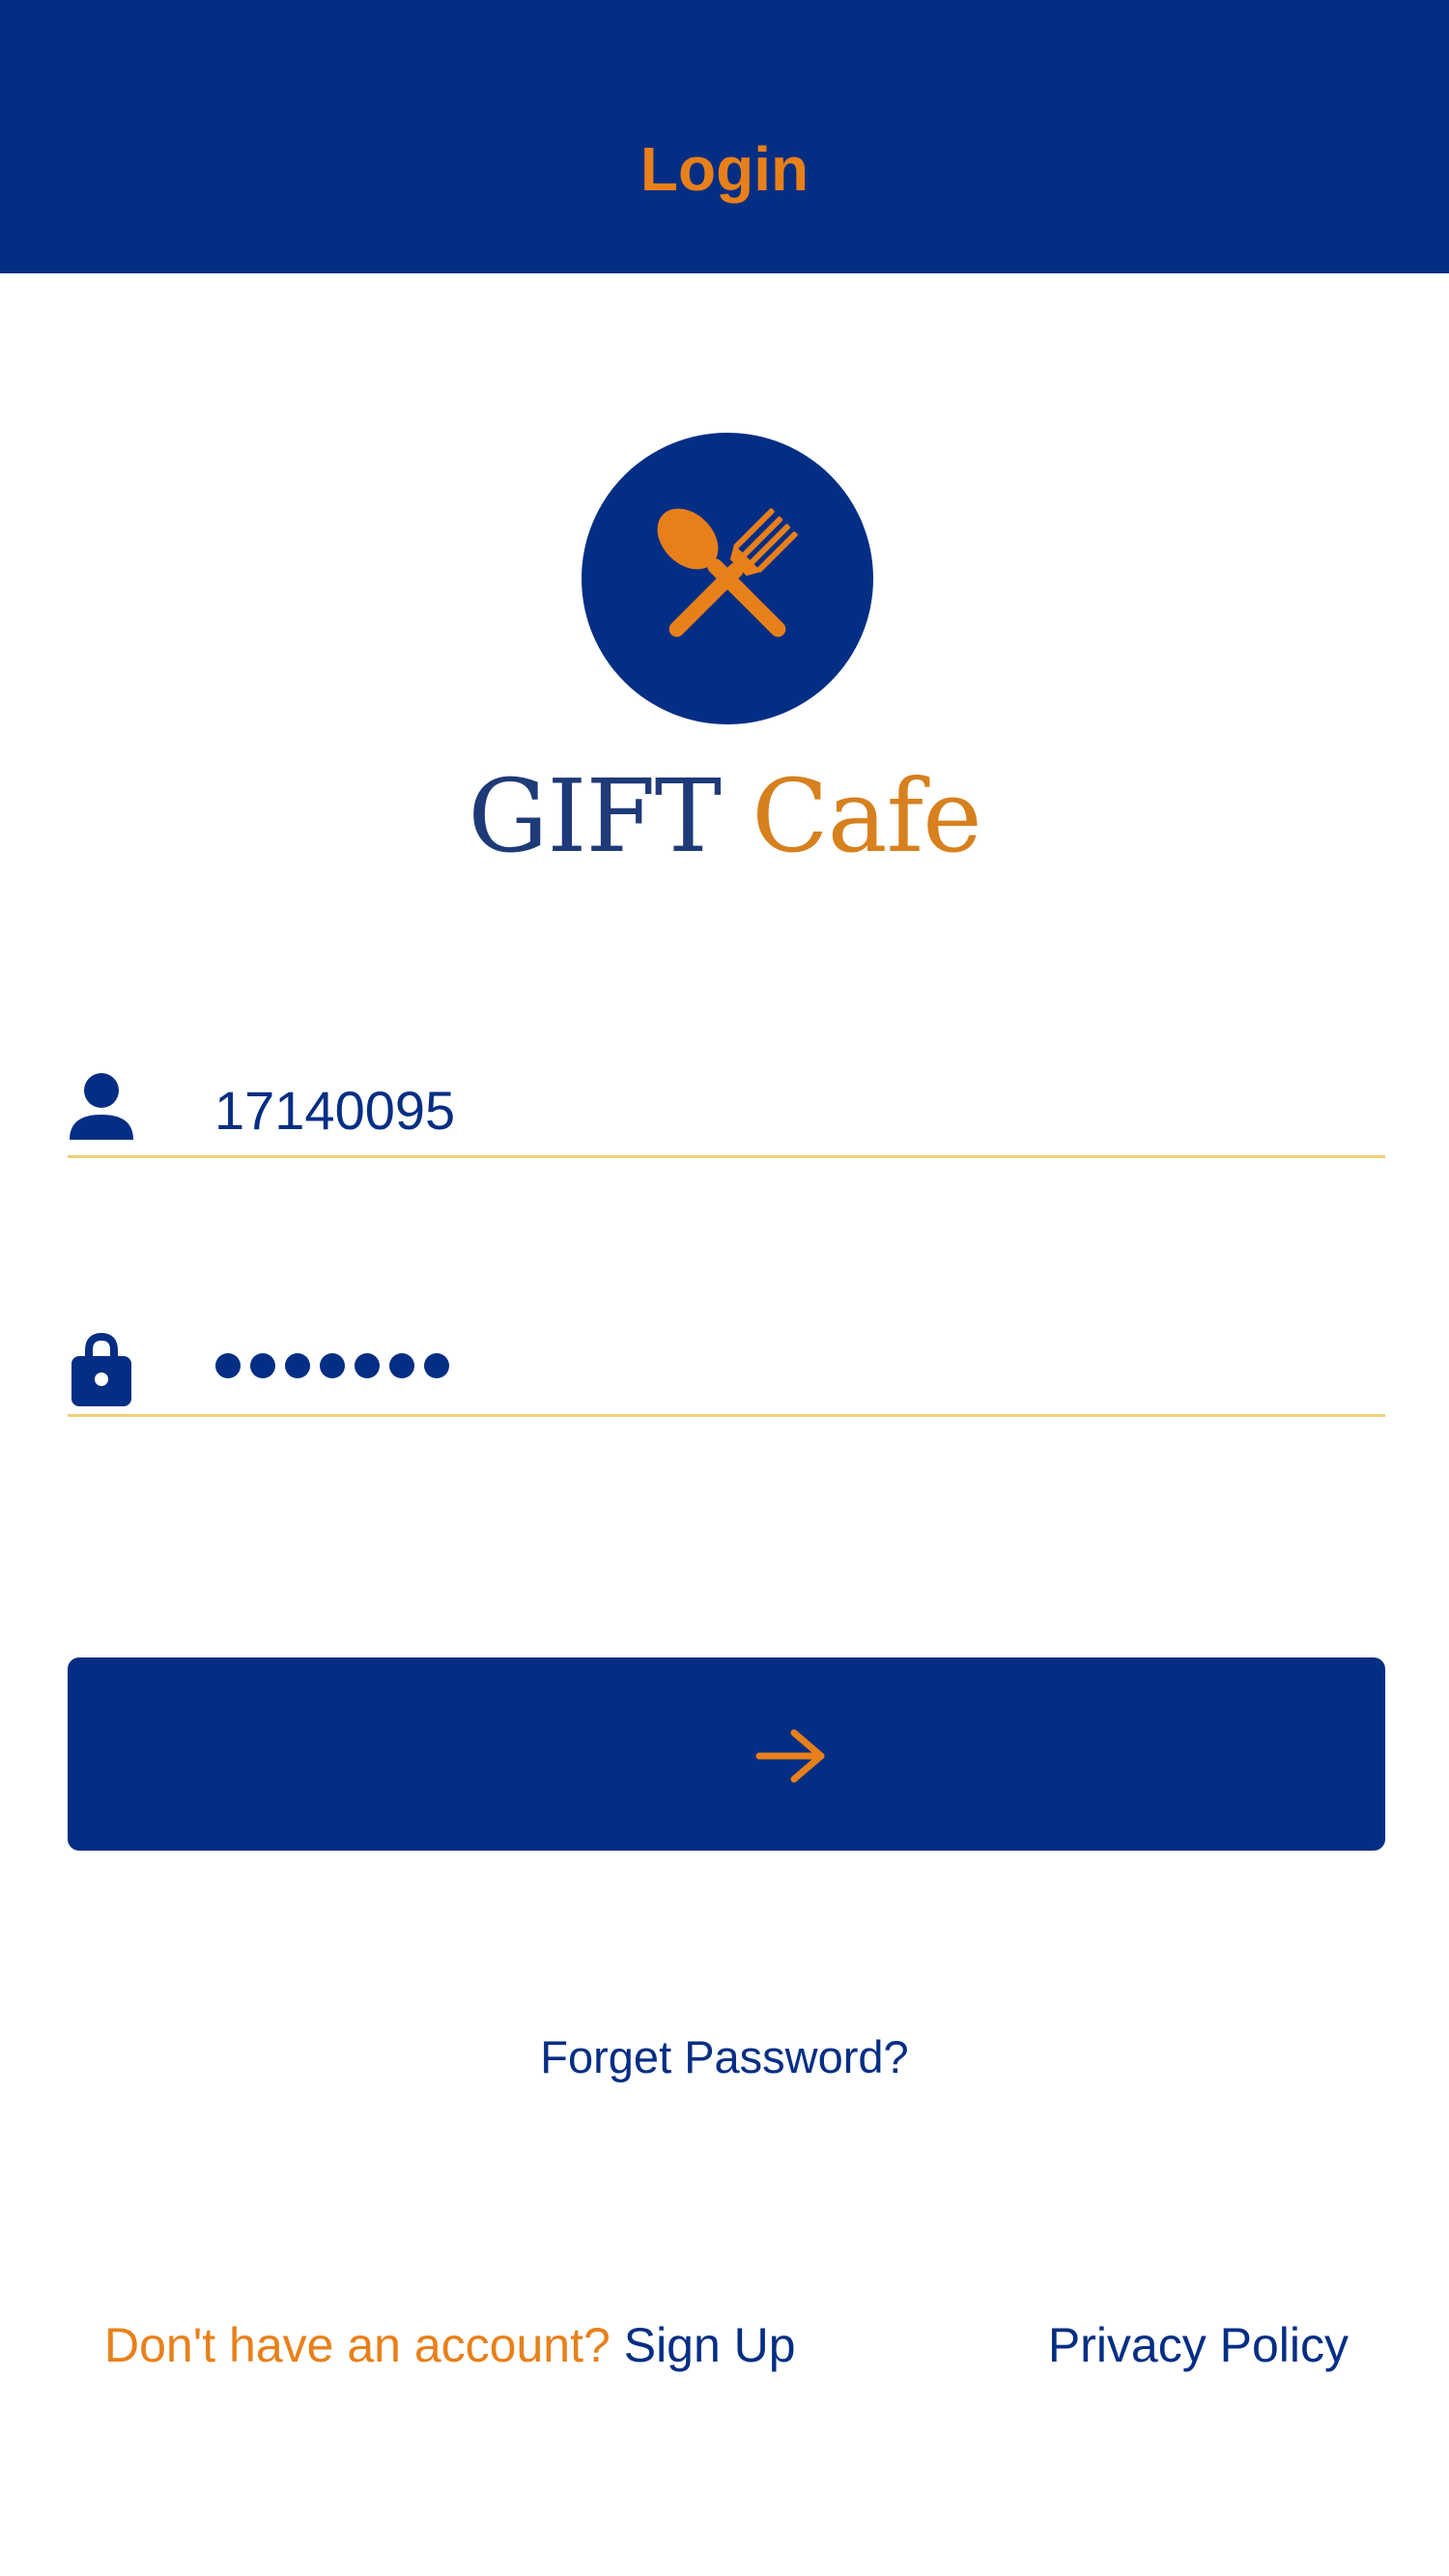  What do you see at coordinates (334, 1111) in the screenshot?
I see `username-input: 17140095` at bounding box center [334, 1111].